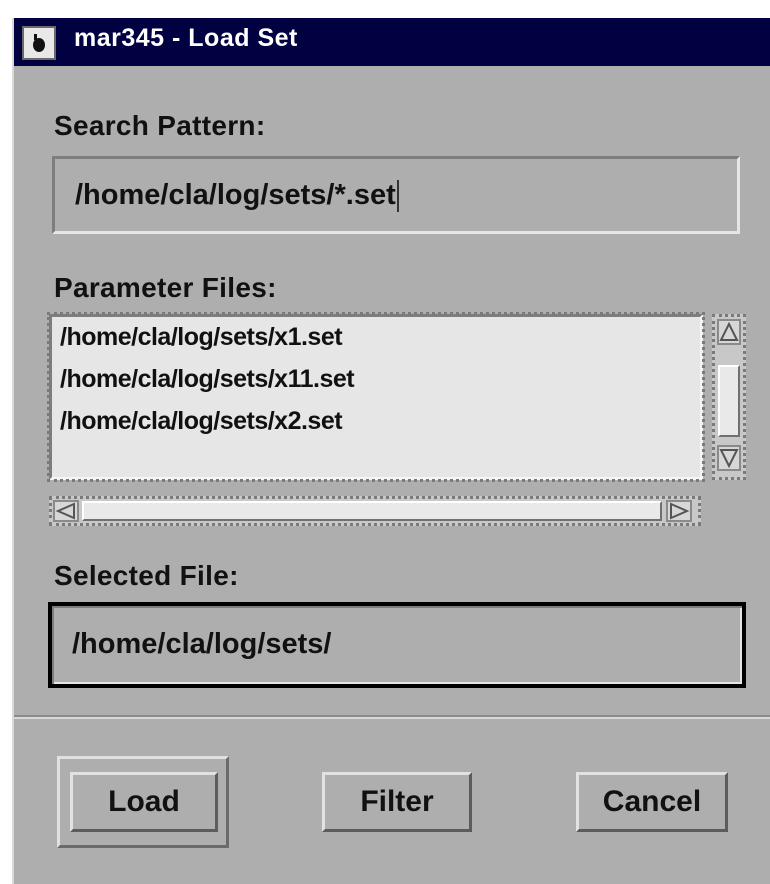 The width and height of the screenshot is (770, 884). Describe the element at coordinates (207, 379) in the screenshot. I see `list-item: /home/cla/log/sets/x11.set` at that location.